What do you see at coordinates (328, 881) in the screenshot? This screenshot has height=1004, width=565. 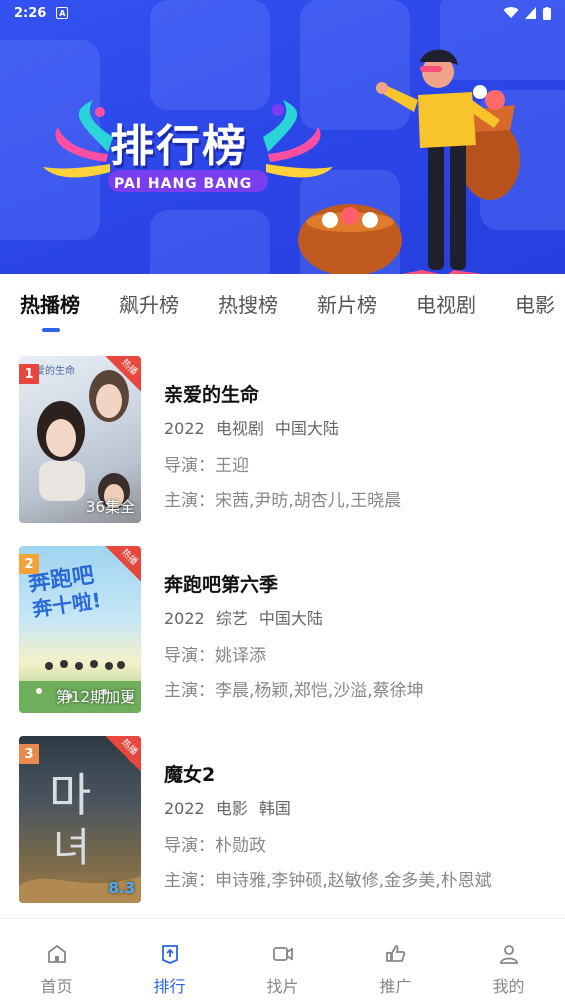 I see `item-cast: 主演：申诗雅,李钟硕,赵敏修,金多美,朴恩斌` at bounding box center [328, 881].